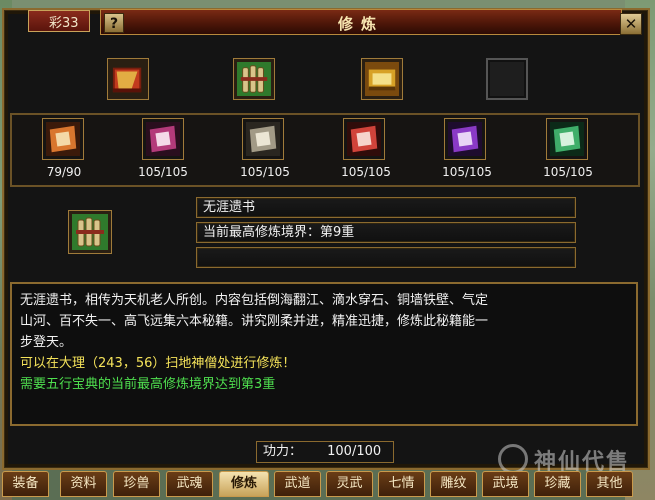  Describe the element at coordinates (189, 484) in the screenshot. I see `tab-martial-soul: 武魂` at that location.